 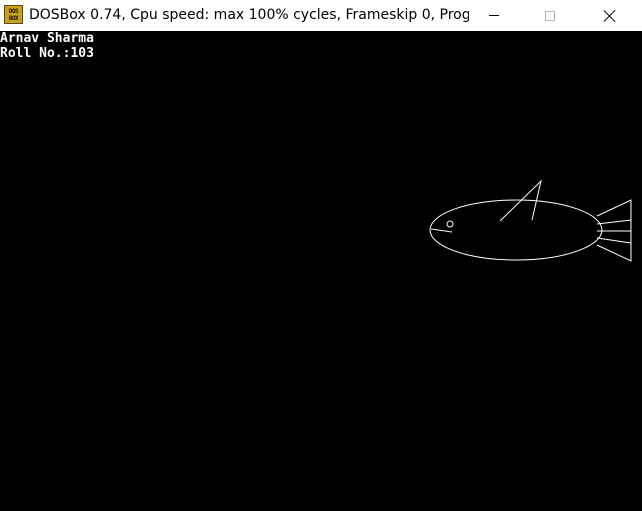 I want to click on fish-mouth, so click(x=441, y=230).